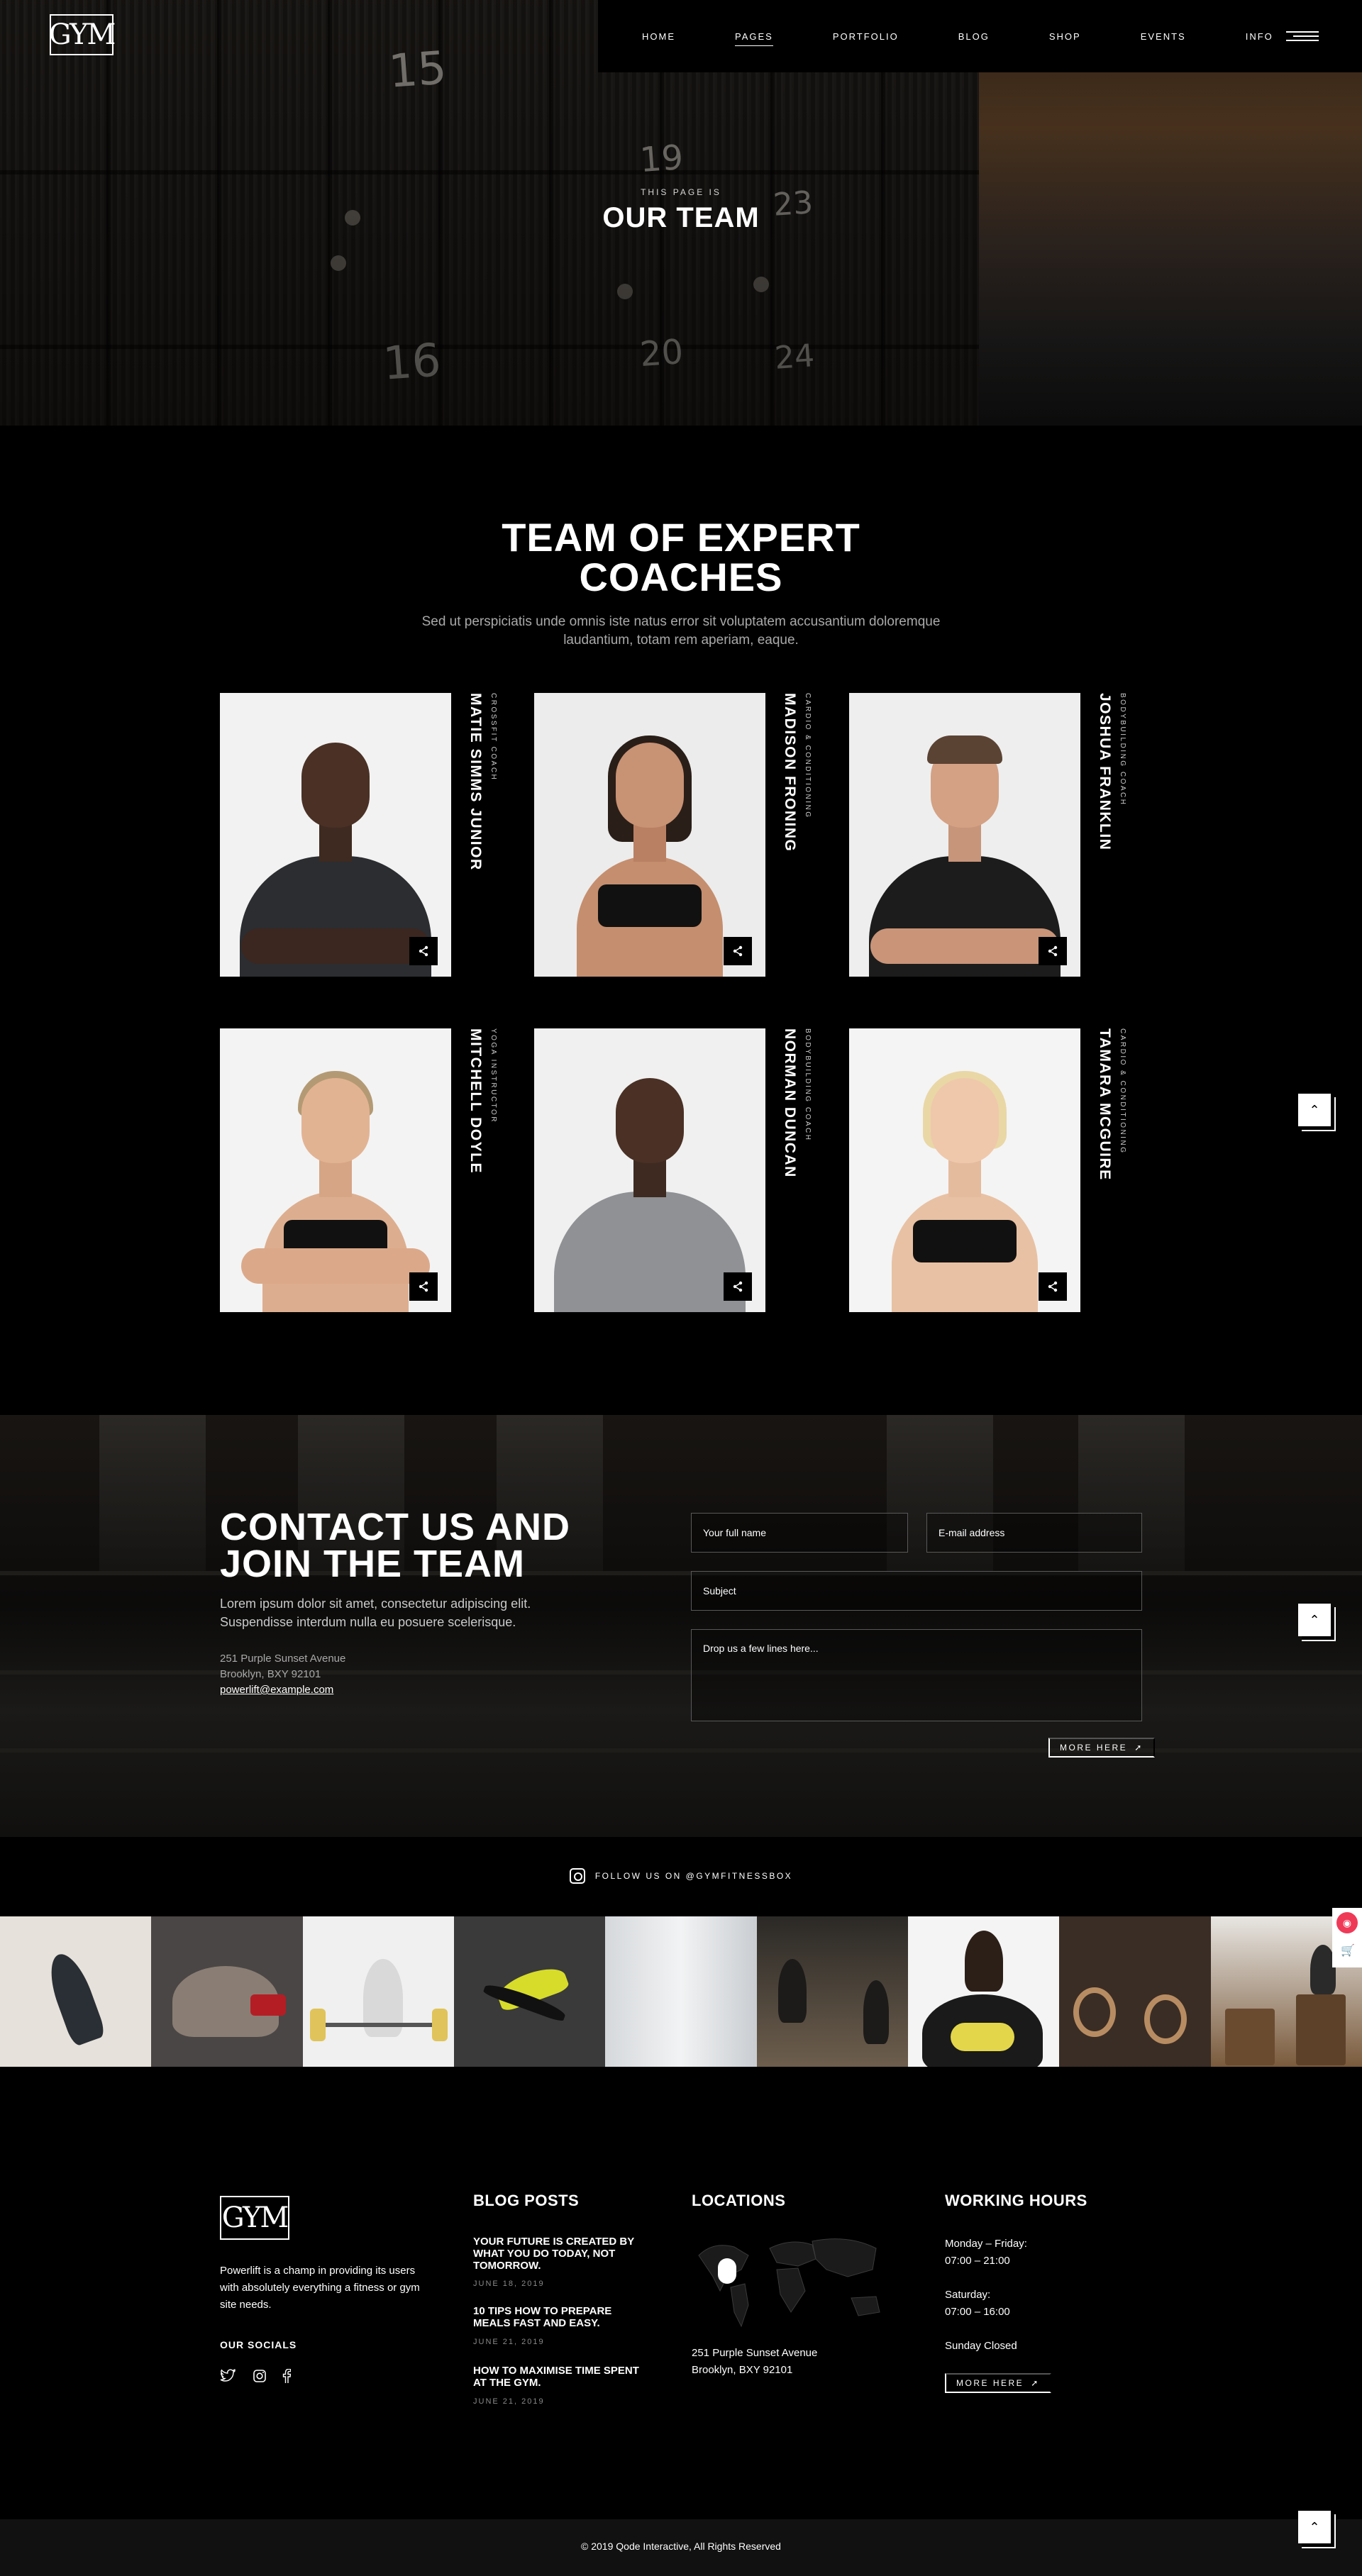 This screenshot has width=1362, height=2576. I want to click on nav-portfolio: PORTFOLIO, so click(866, 36).